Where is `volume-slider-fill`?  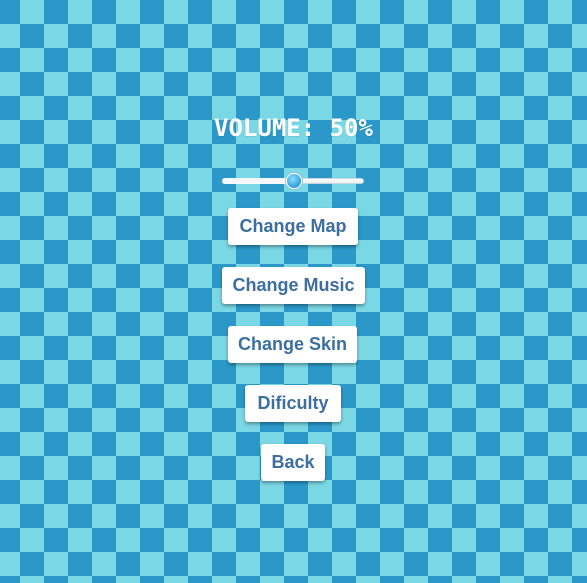 volume-slider-fill is located at coordinates (257, 181).